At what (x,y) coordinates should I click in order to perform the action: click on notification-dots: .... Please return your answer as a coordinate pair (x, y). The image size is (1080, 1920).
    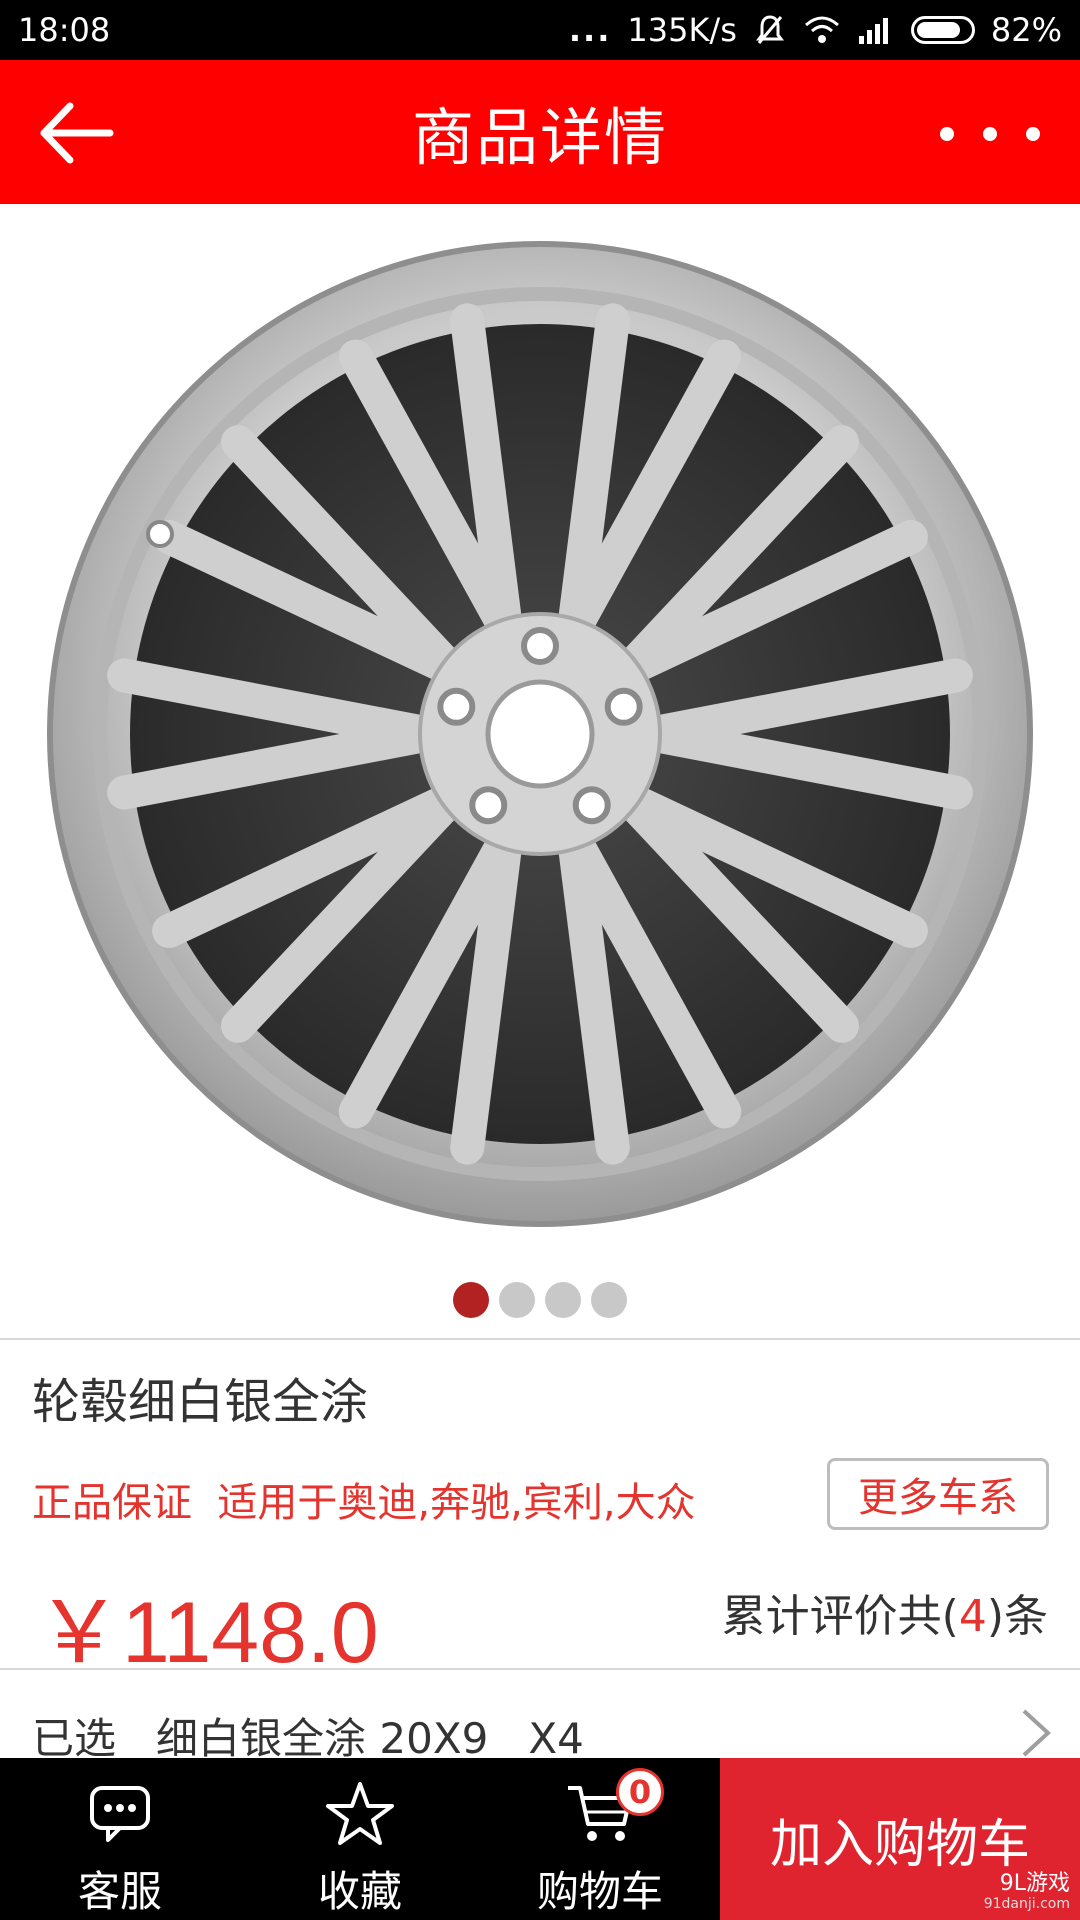
    Looking at the image, I should click on (590, 30).